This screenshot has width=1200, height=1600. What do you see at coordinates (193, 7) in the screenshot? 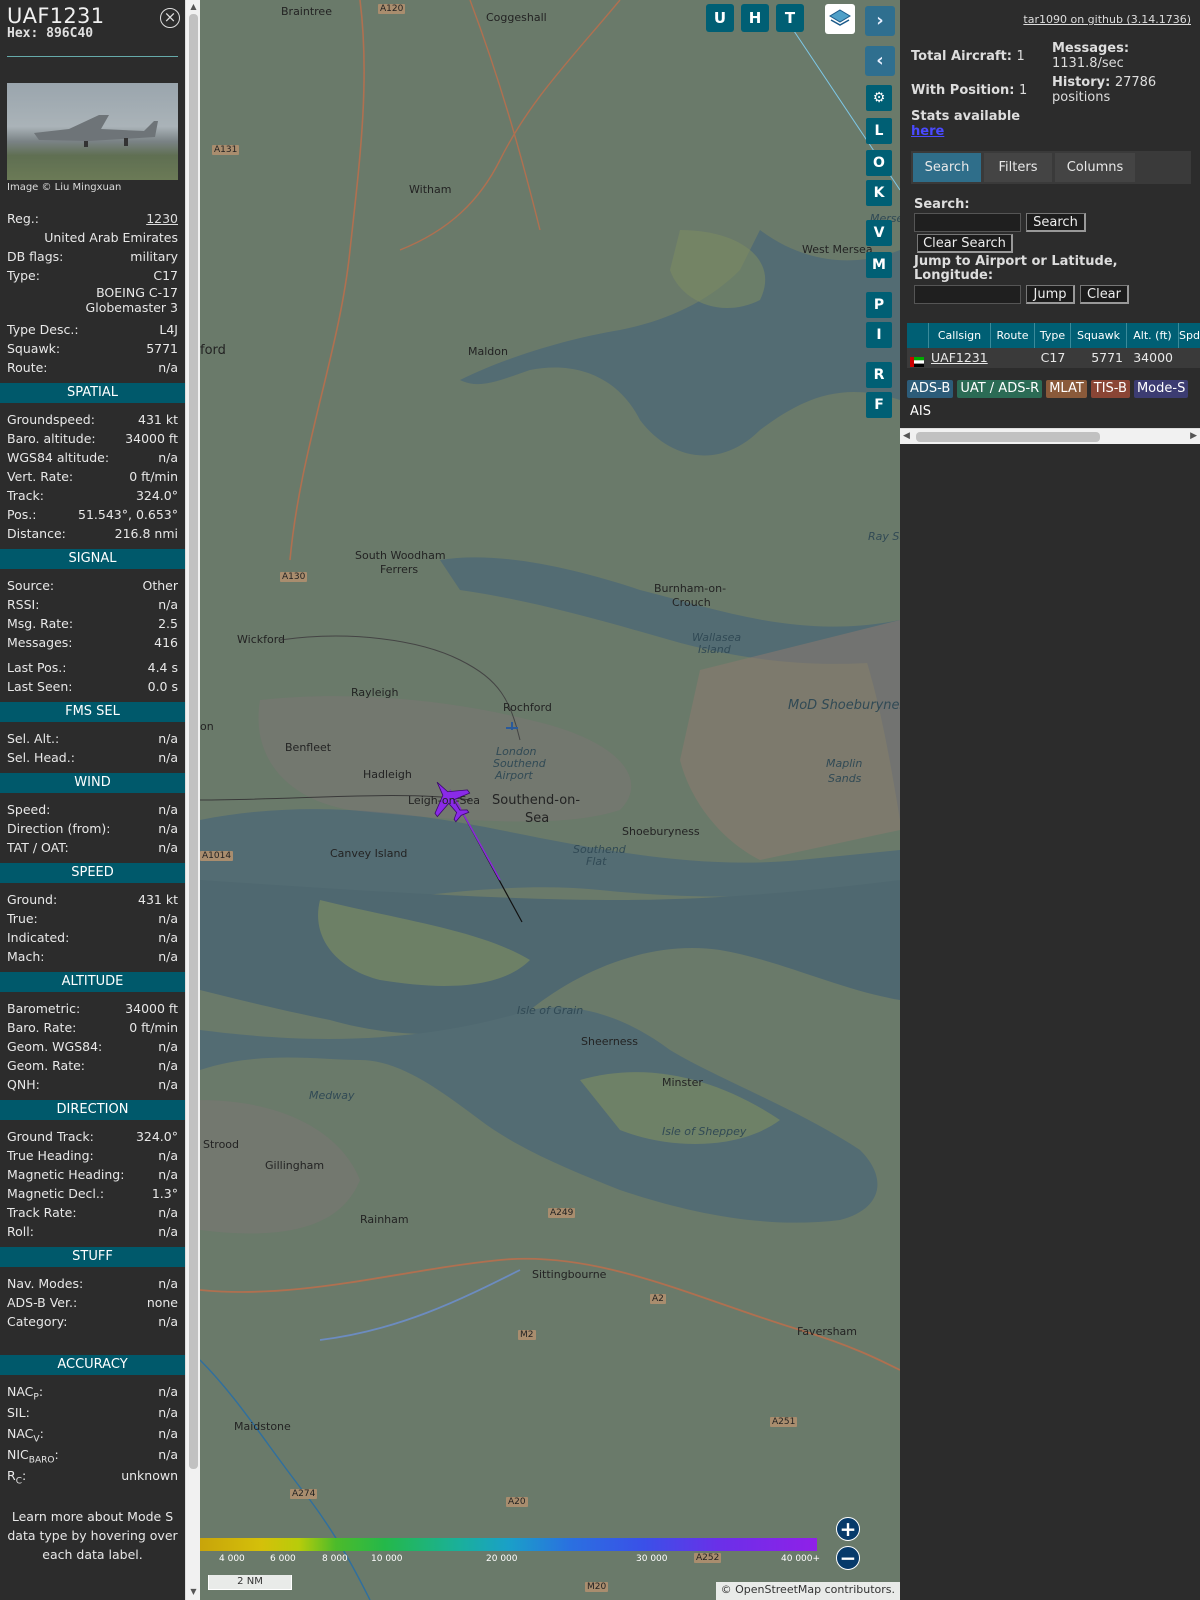
I see `scroll-up-icon: ▲` at bounding box center [193, 7].